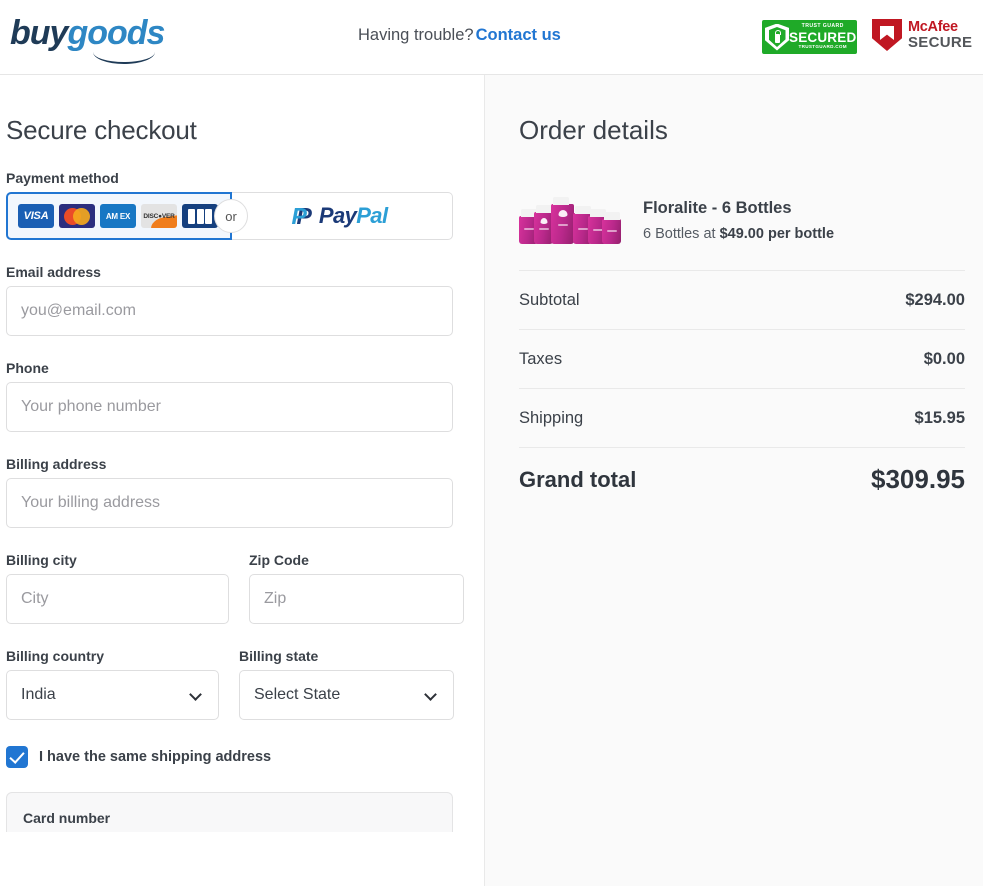 Image resolution: width=983 pixels, height=886 pixels. What do you see at coordinates (742, 417) in the screenshot?
I see `summary-row-shipping: Shipping $15.95` at bounding box center [742, 417].